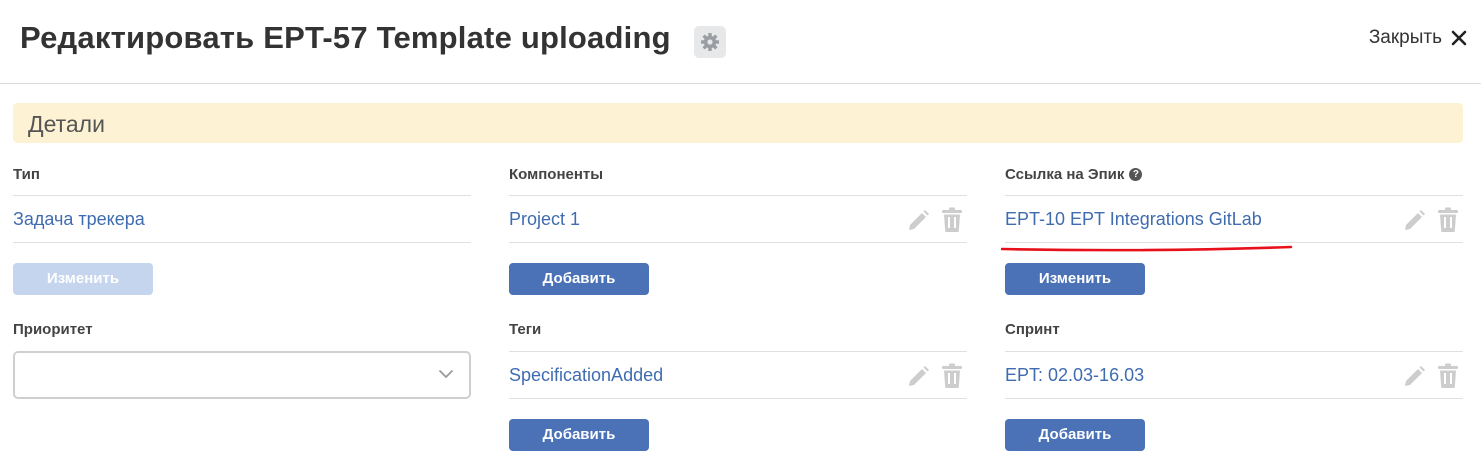 The width and height of the screenshot is (1481, 470). Describe the element at coordinates (544, 219) in the screenshot. I see `component-value-link: Project 1` at that location.